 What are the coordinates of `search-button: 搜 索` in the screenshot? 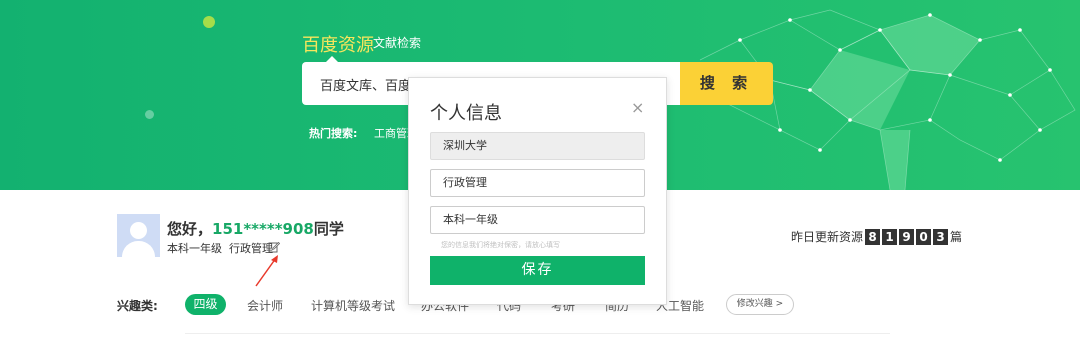 It's located at (726, 83).